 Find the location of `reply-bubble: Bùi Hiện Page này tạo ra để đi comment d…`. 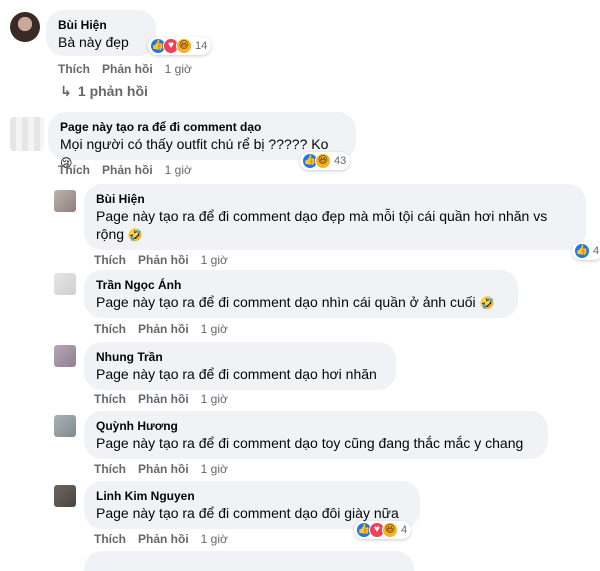

reply-bubble: Bùi Hiện Page này tạo ra để đi comment d… is located at coordinates (335, 217).